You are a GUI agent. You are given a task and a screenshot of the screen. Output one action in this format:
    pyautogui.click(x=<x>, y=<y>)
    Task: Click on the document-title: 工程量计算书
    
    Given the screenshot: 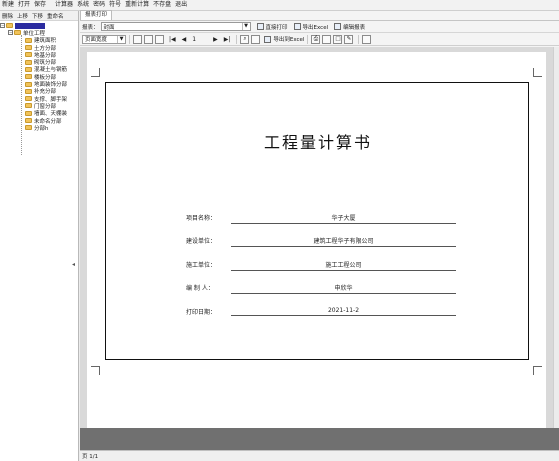 What is the action you would take?
    pyautogui.click(x=317, y=142)
    